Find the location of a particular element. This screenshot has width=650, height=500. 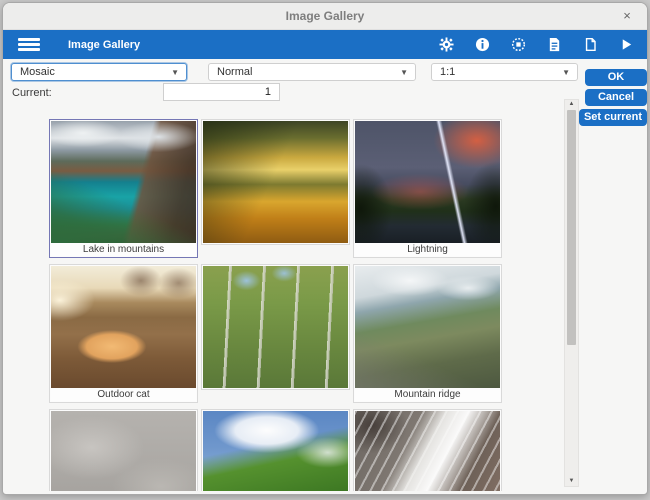

thumbnail-outdoor-cat is located at coordinates (123, 327).